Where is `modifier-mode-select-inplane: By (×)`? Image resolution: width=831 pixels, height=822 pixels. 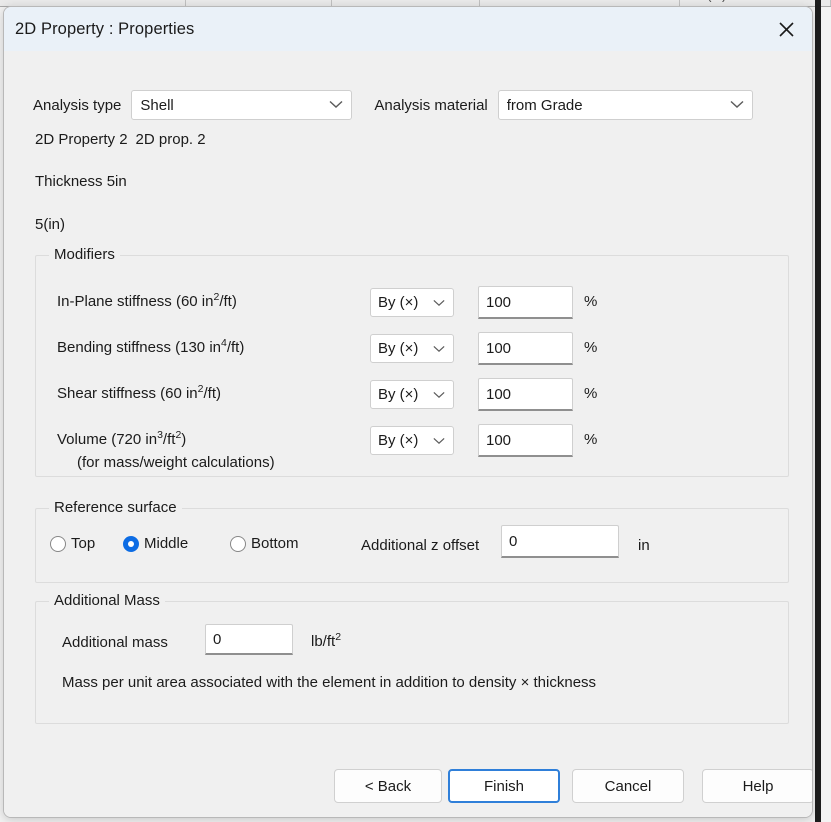
modifier-mode-select-inplane: By (×) is located at coordinates (412, 302).